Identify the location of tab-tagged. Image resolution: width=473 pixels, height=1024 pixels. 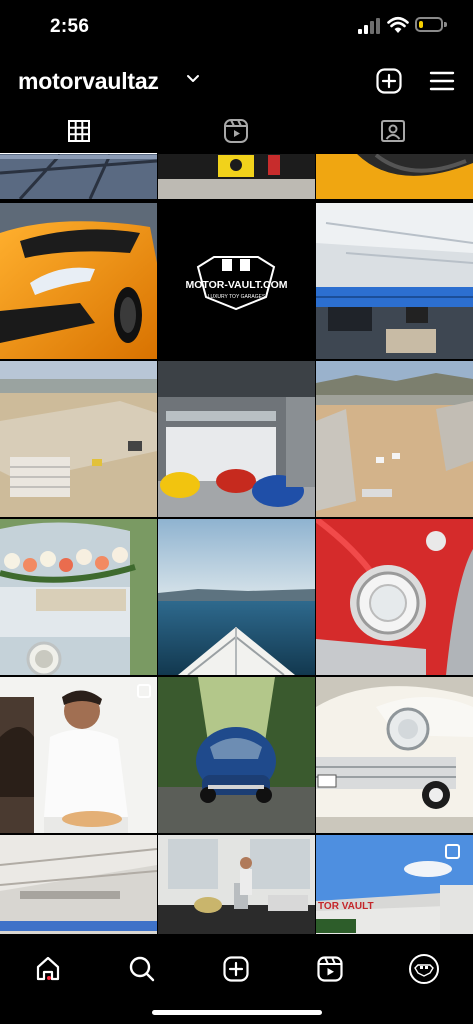
(392, 131).